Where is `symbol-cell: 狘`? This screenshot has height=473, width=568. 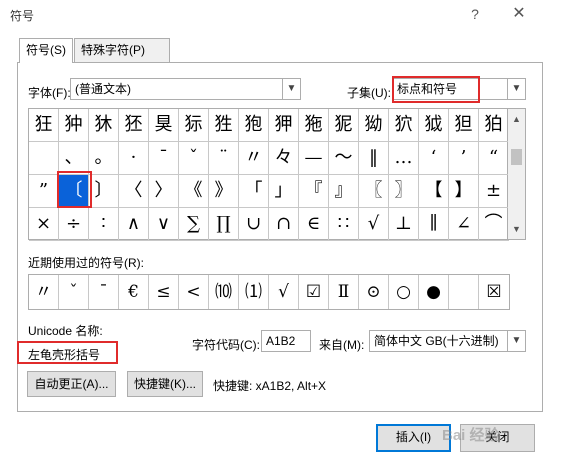
symbol-cell: 狘 is located at coordinates (434, 125).